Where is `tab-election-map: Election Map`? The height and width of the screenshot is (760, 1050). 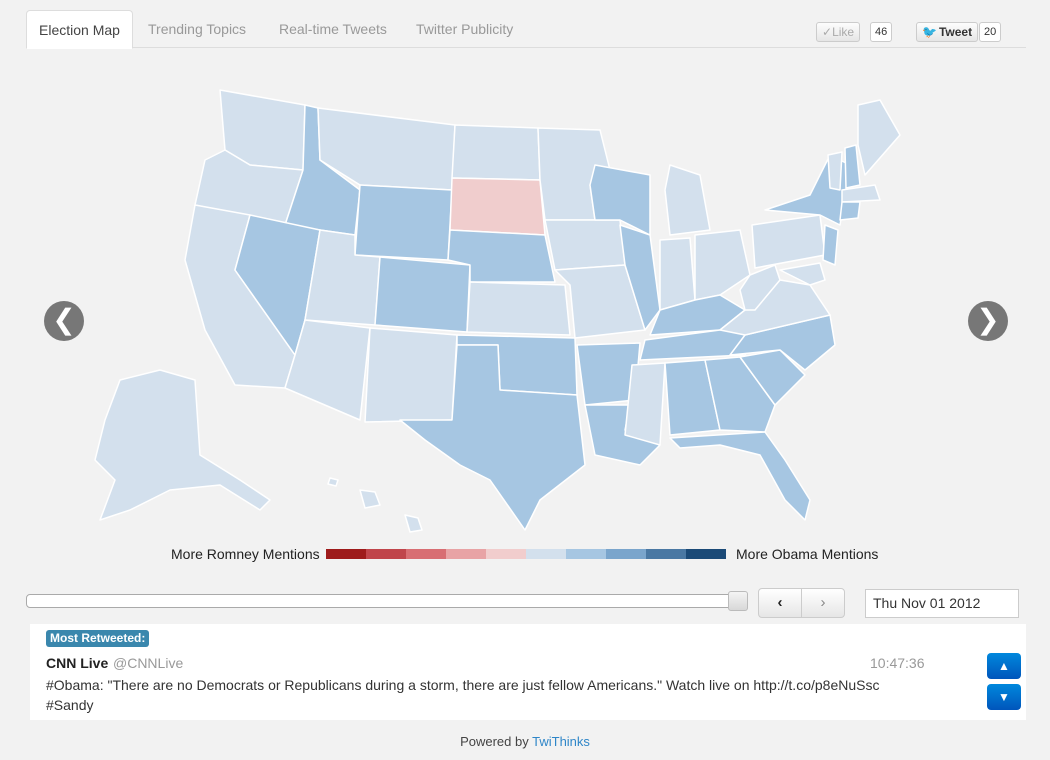 tab-election-map: Election Map is located at coordinates (79, 29).